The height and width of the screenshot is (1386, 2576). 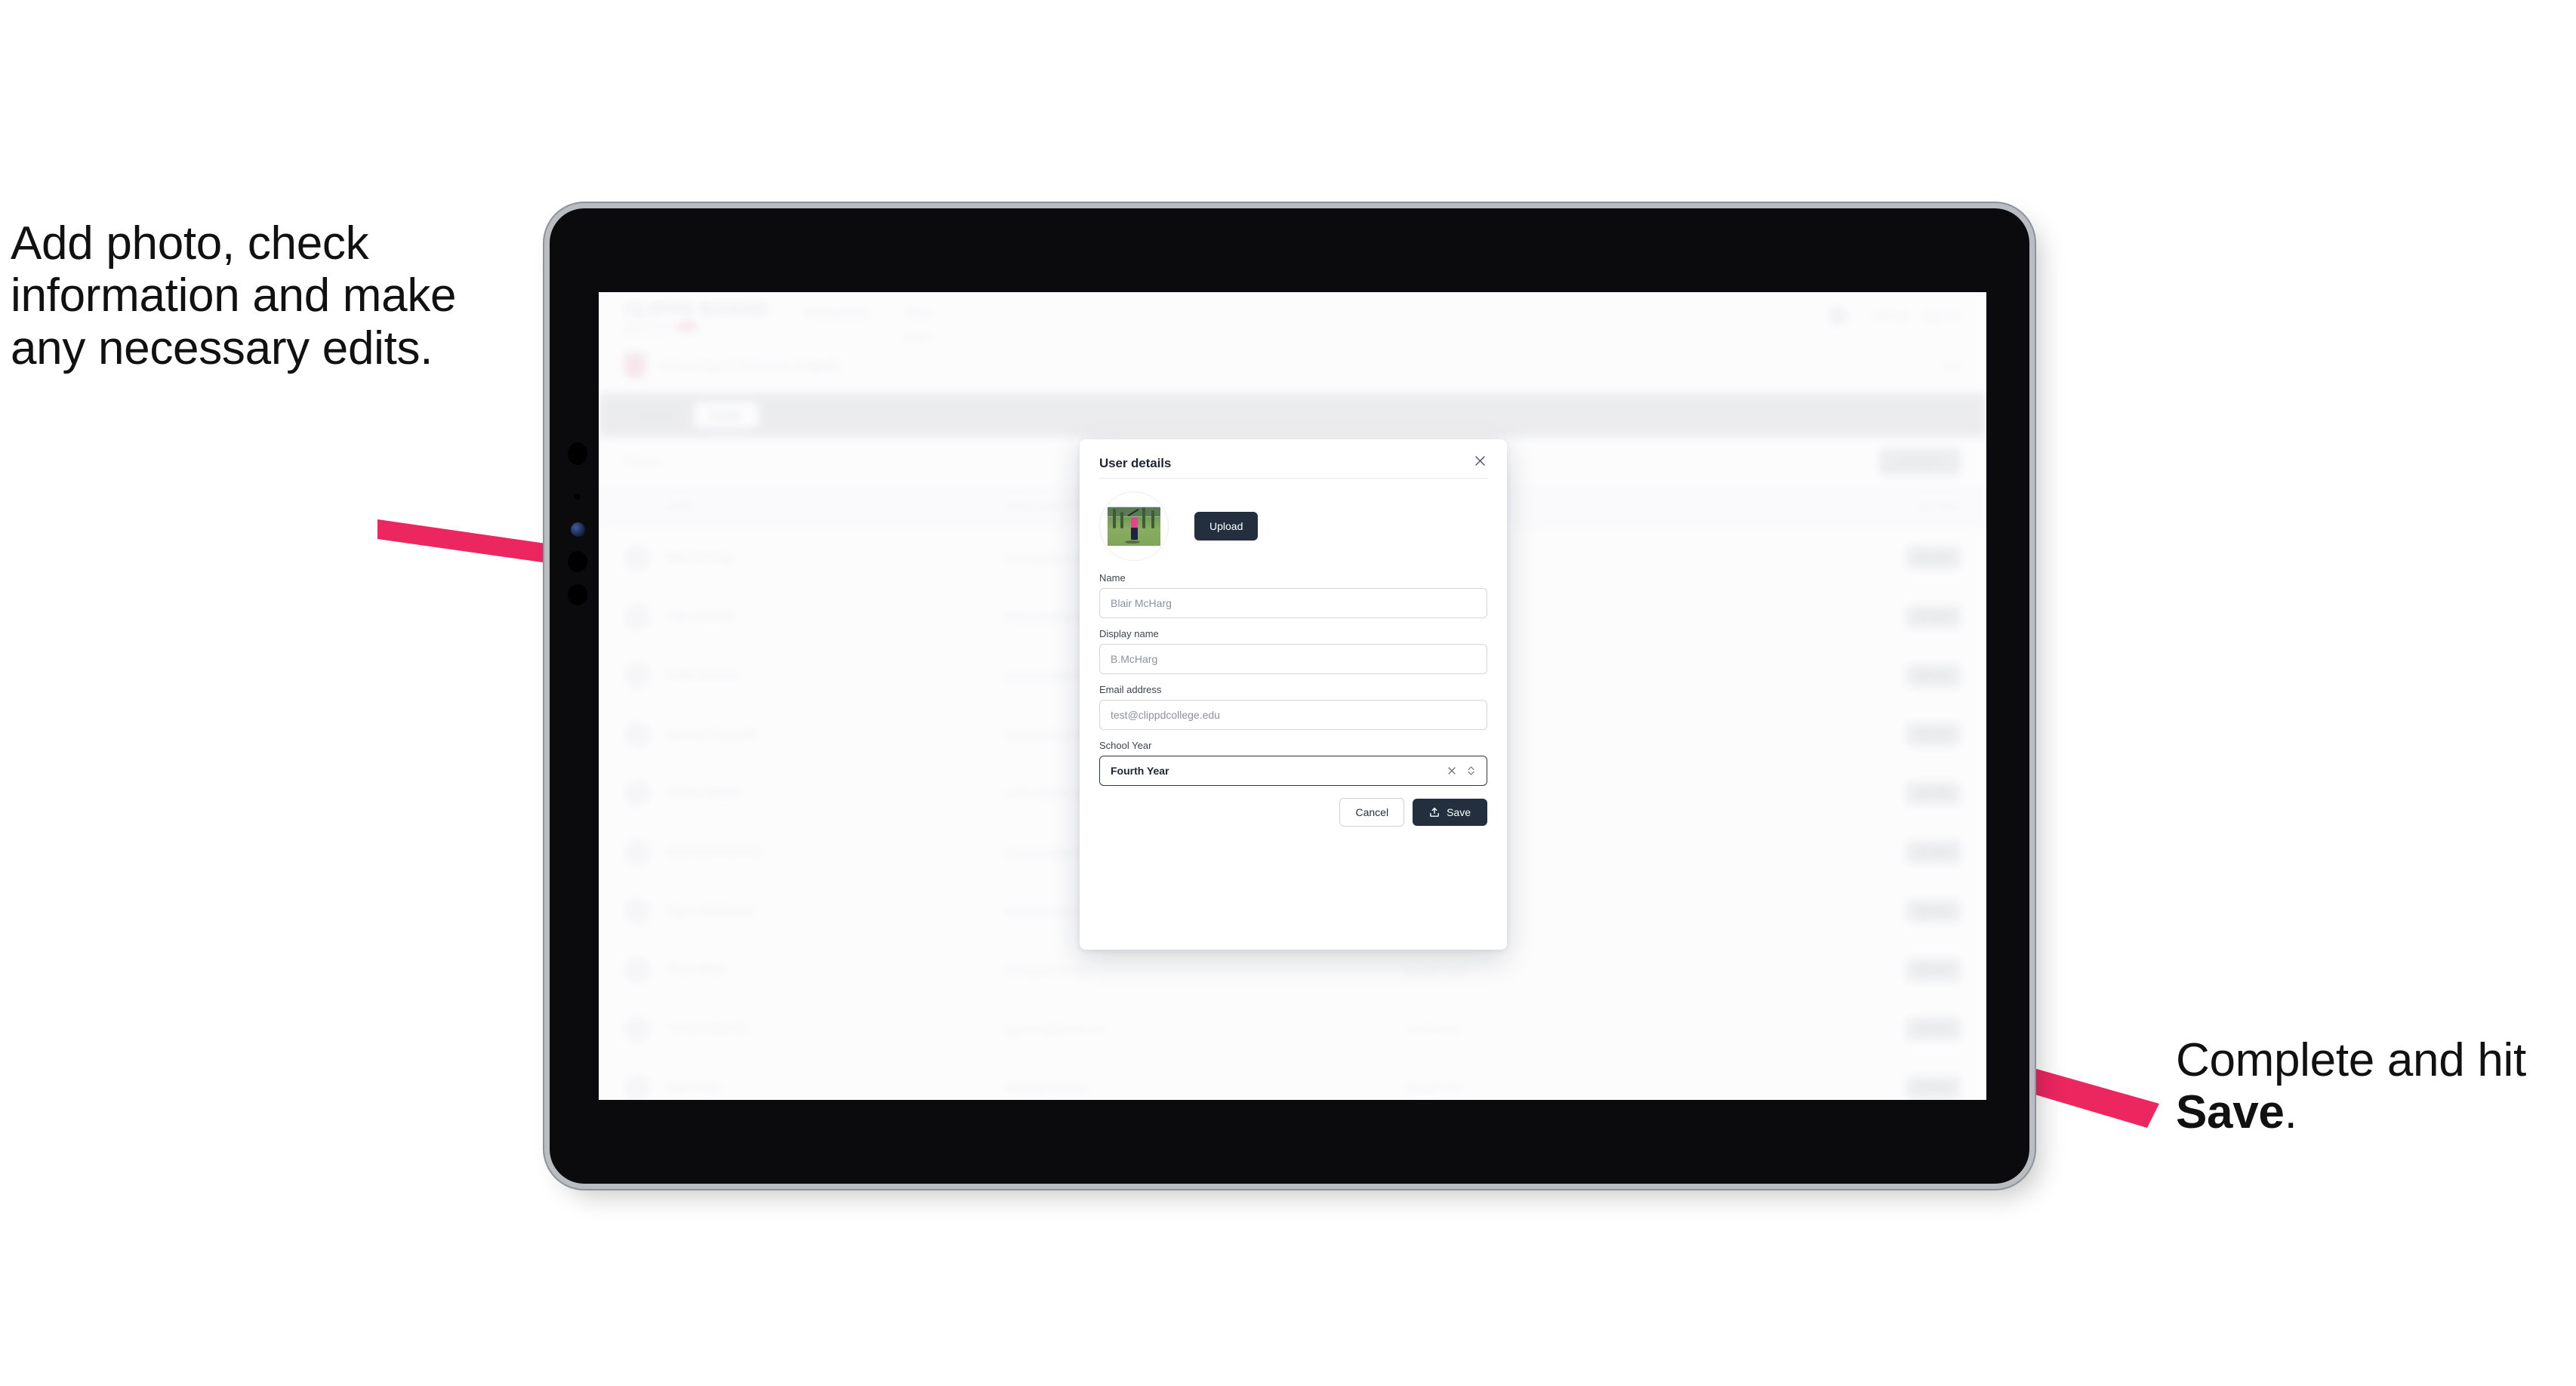 What do you see at coordinates (577, 453) in the screenshot?
I see `camera-dot-icon` at bounding box center [577, 453].